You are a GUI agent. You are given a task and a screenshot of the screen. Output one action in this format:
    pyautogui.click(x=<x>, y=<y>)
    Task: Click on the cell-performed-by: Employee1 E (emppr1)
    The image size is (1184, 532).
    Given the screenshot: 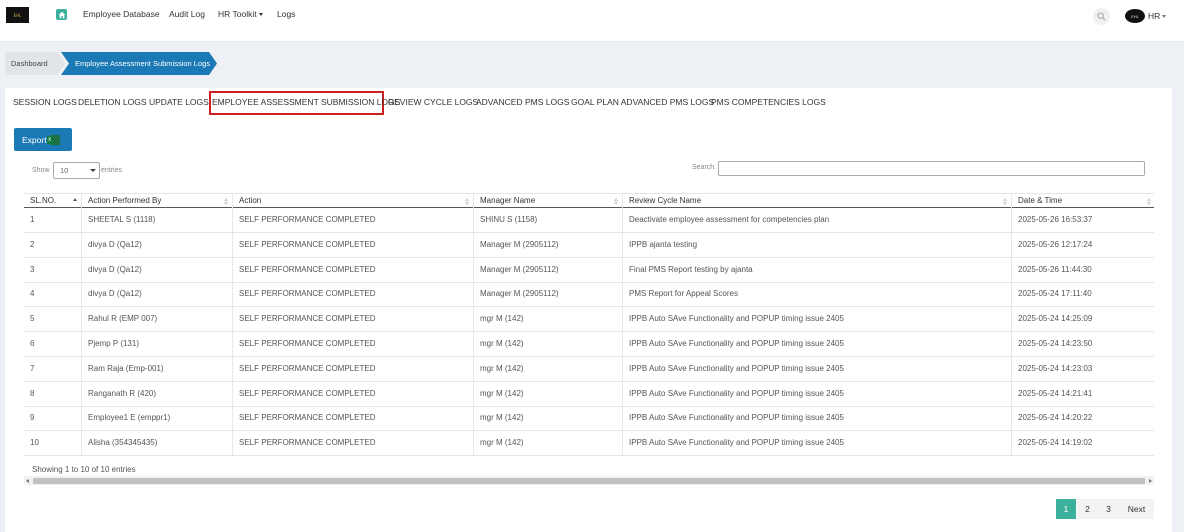 What is the action you would take?
    pyautogui.click(x=156, y=418)
    